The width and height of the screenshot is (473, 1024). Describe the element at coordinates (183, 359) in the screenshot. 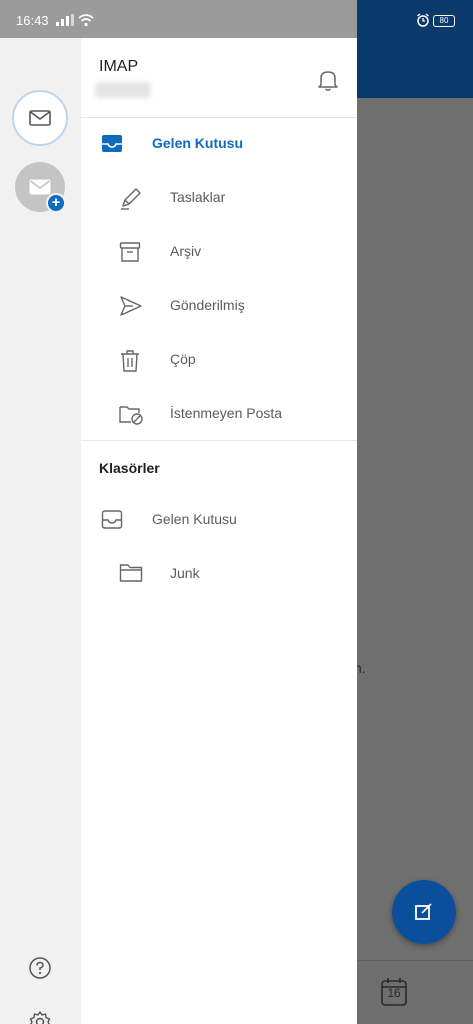

I see `folder-label: Çöp` at that location.